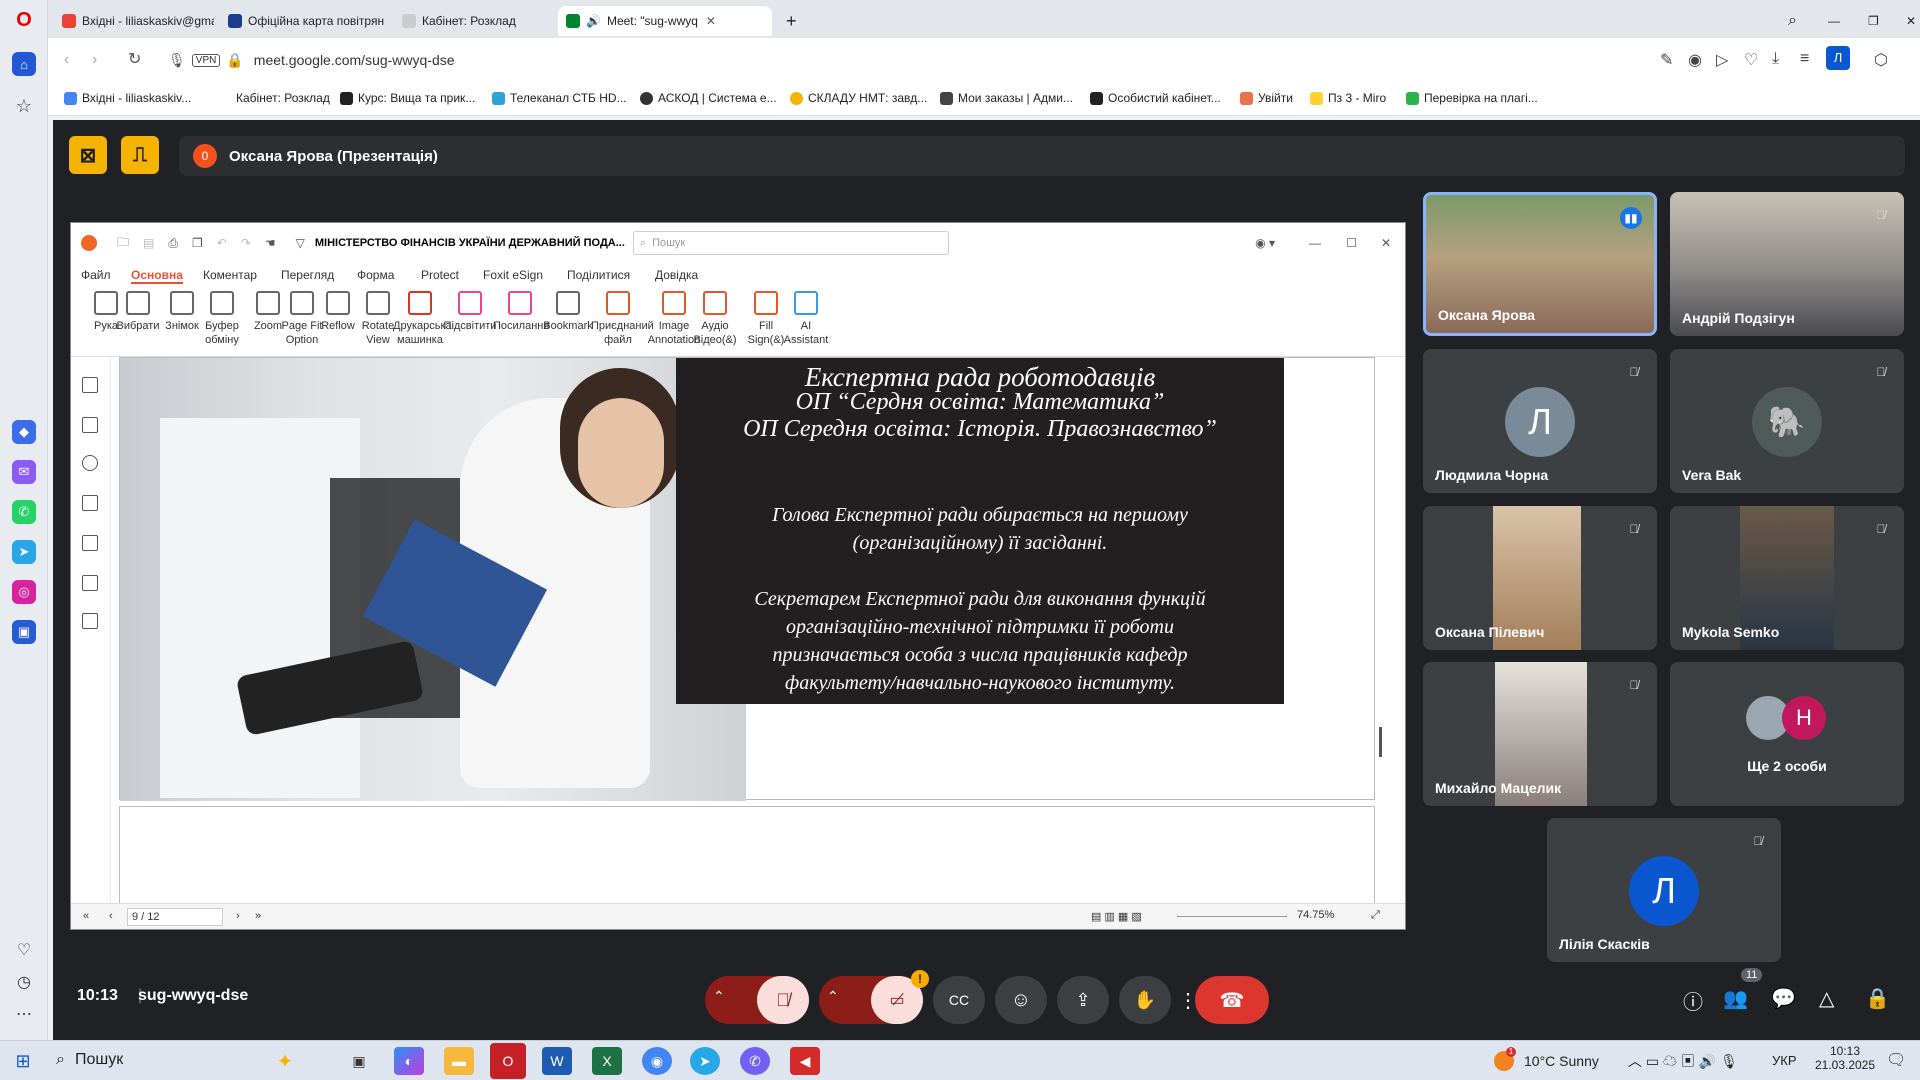  I want to click on word-icon: W, so click(557, 1061).